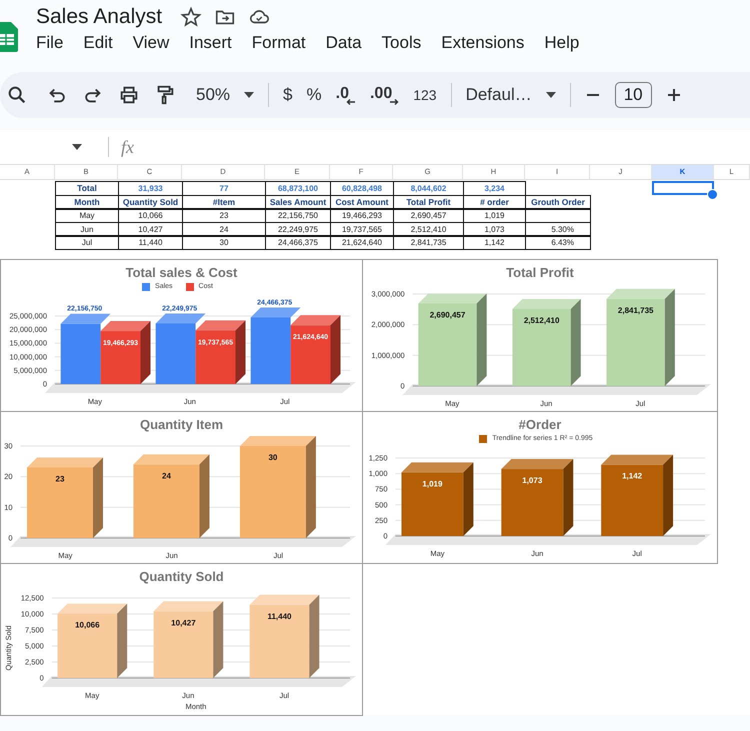  Describe the element at coordinates (558, 202) in the screenshot. I see `table-cell: Grouth Order` at that location.